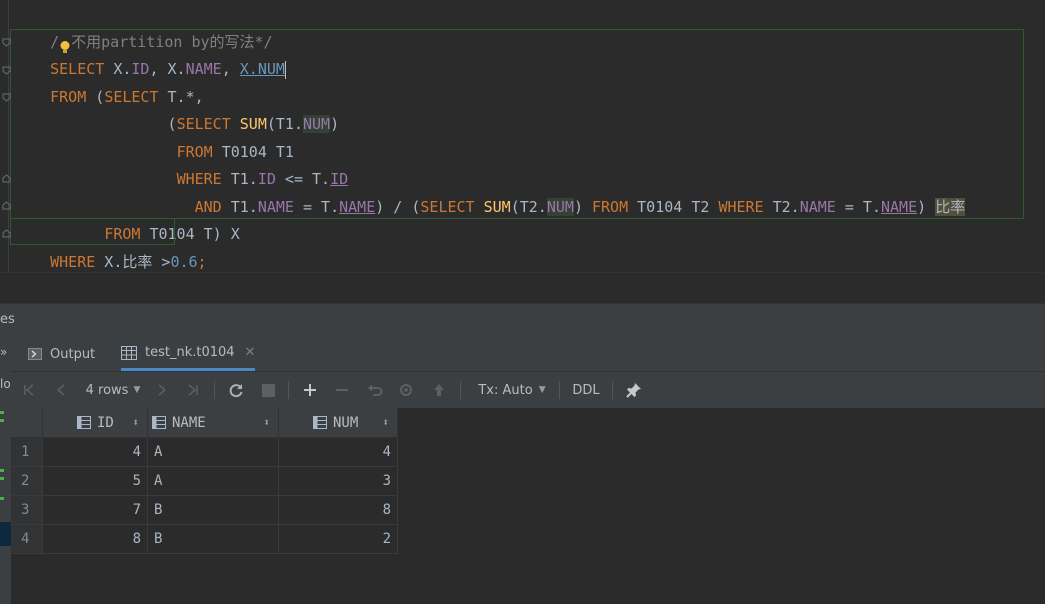 Image resolution: width=1045 pixels, height=604 pixels. I want to click on code-line-4: FROM T0104 T1, so click(154, 136).